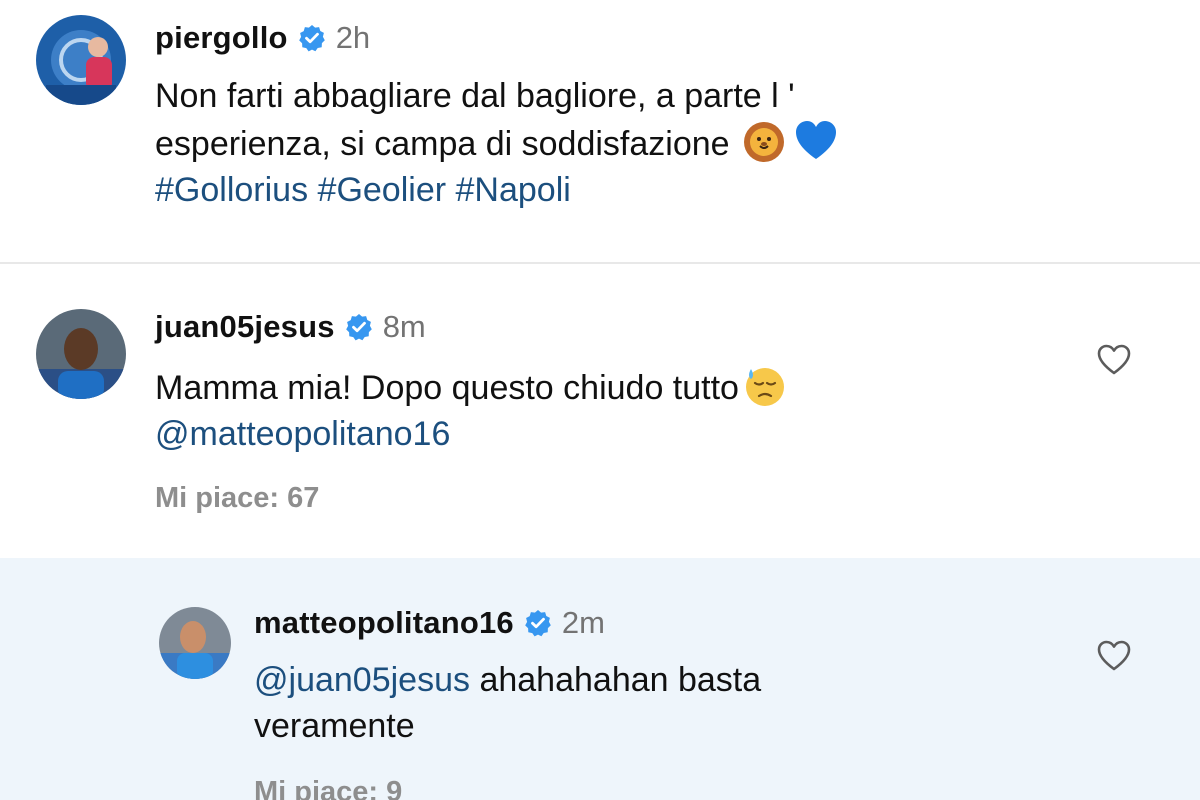 This screenshot has height=800, width=1200. I want to click on caption-line-2: esperienza, si campa di soddisfazione, so click(496, 143).